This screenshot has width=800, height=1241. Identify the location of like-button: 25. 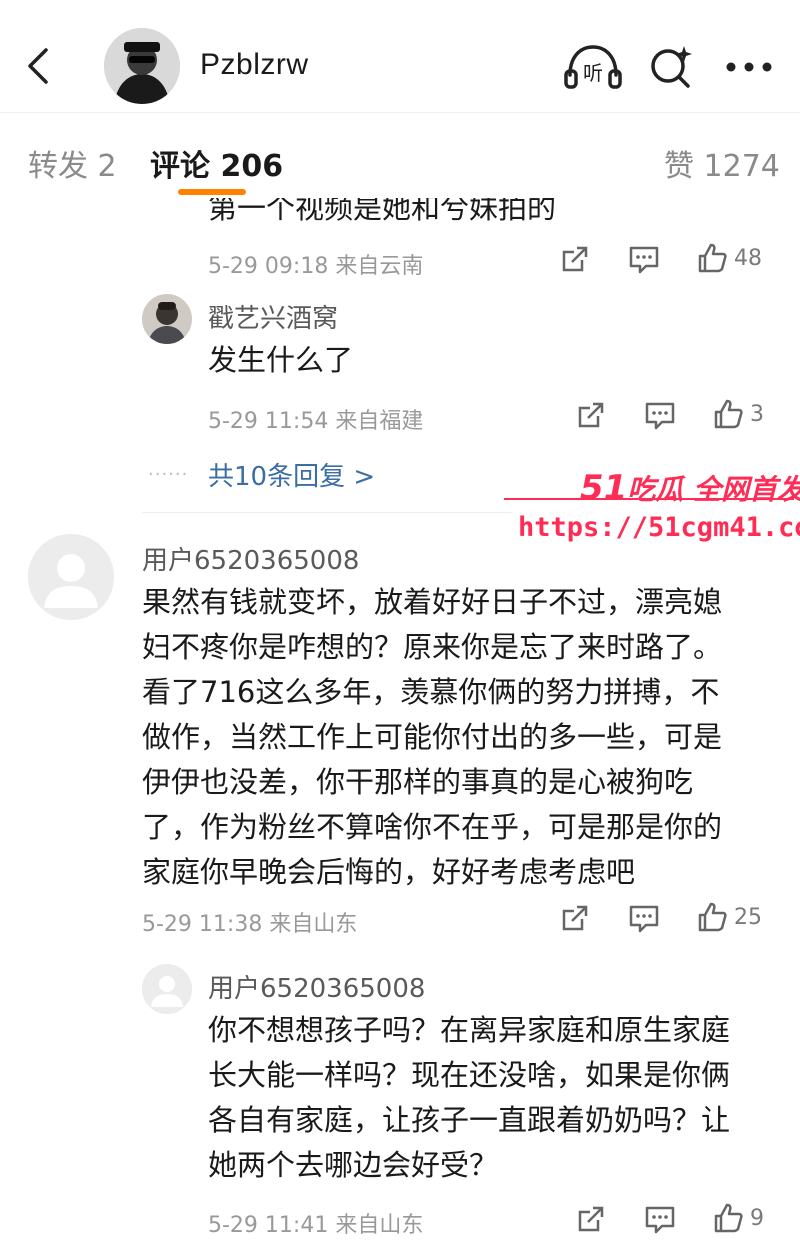
(729, 917).